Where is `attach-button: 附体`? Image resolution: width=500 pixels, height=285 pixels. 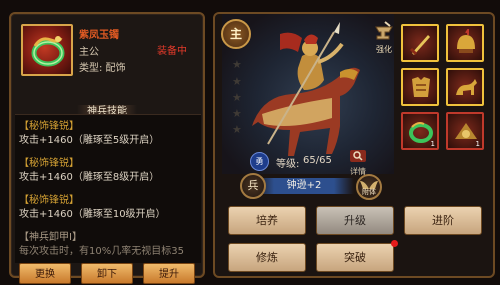
attach-button: 附体 is located at coordinates (369, 187).